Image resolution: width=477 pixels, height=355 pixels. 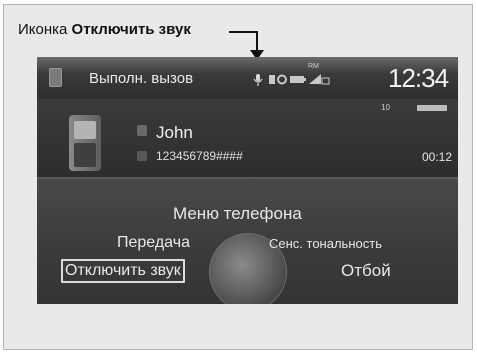 I want to click on menu-item-transfer: Передача, so click(x=153, y=243).